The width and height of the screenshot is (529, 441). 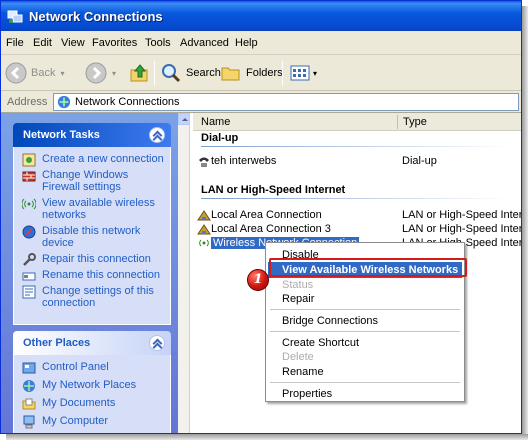 What do you see at coordinates (29, 386) in the screenshot?
I see `network-places-icon` at bounding box center [29, 386].